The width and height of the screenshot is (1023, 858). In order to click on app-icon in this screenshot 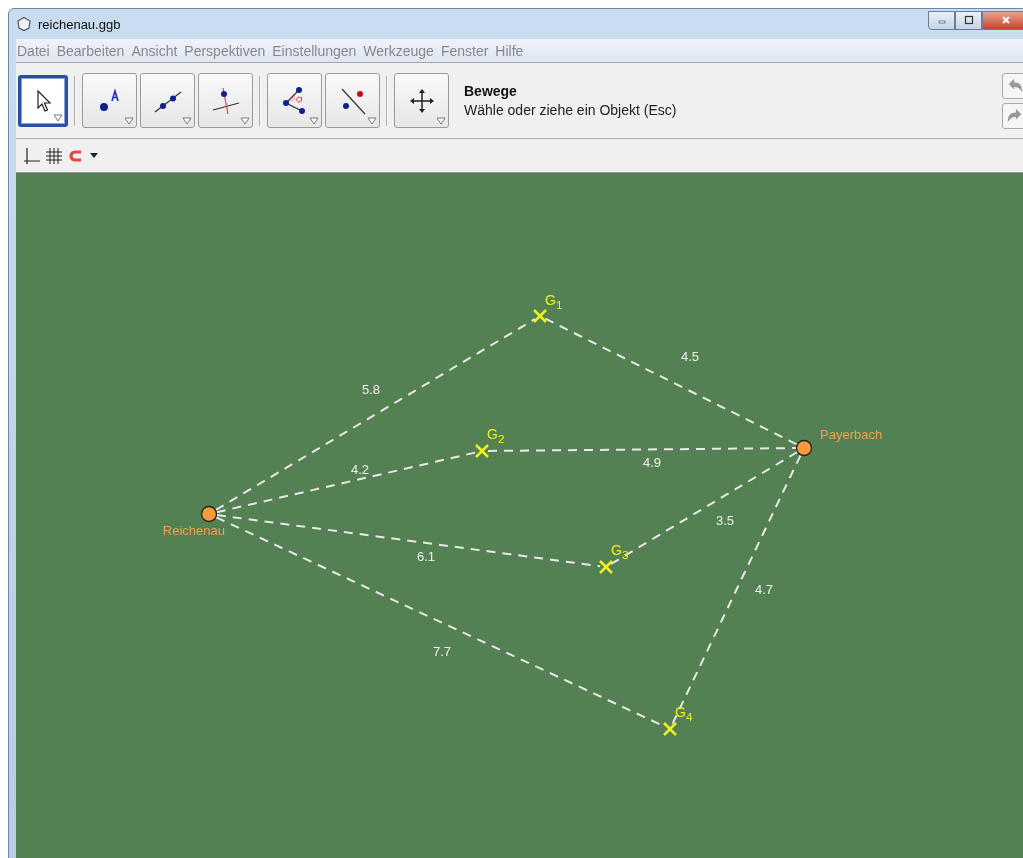, I will do `click(24, 24)`.